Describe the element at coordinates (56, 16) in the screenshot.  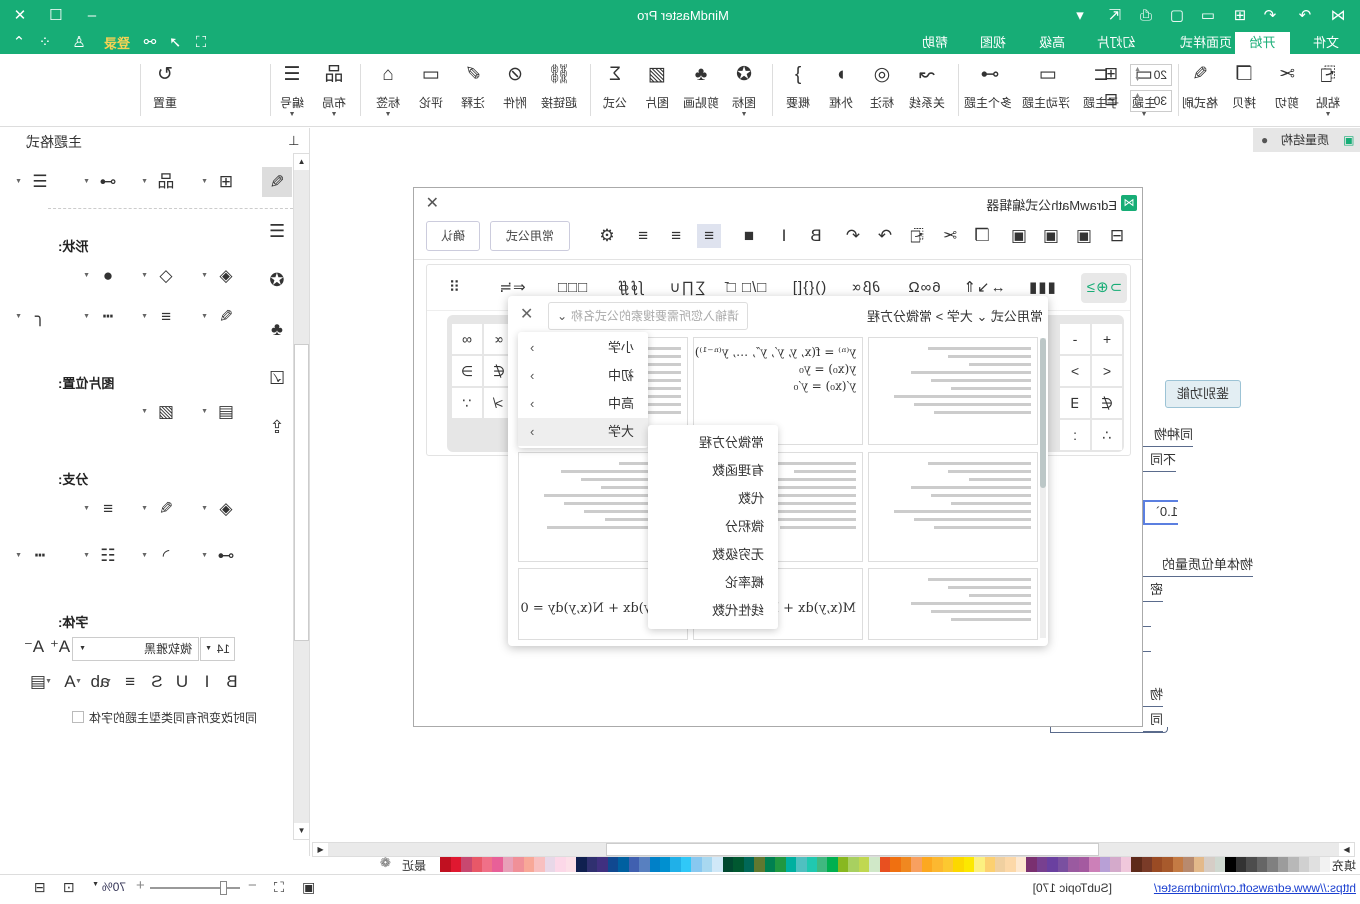
I see `maximize-icon: ☐` at that location.